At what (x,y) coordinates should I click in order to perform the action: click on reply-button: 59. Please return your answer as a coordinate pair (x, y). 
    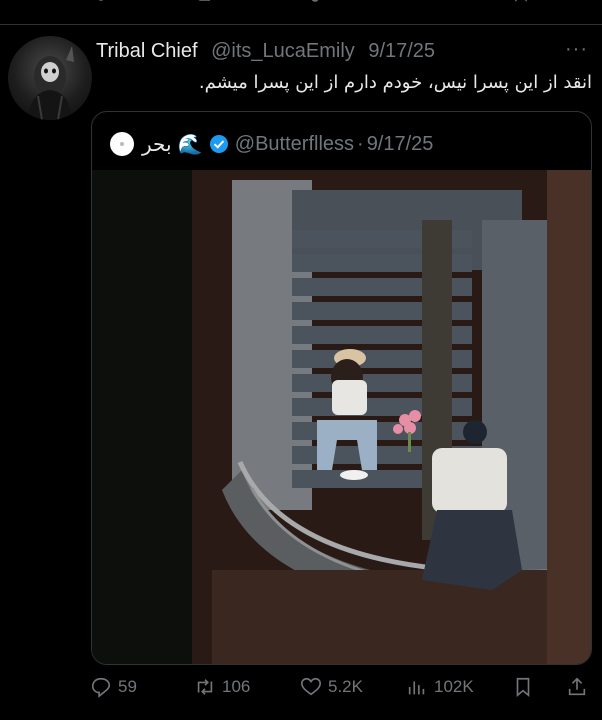
    Looking at the image, I should click on (113, 687).